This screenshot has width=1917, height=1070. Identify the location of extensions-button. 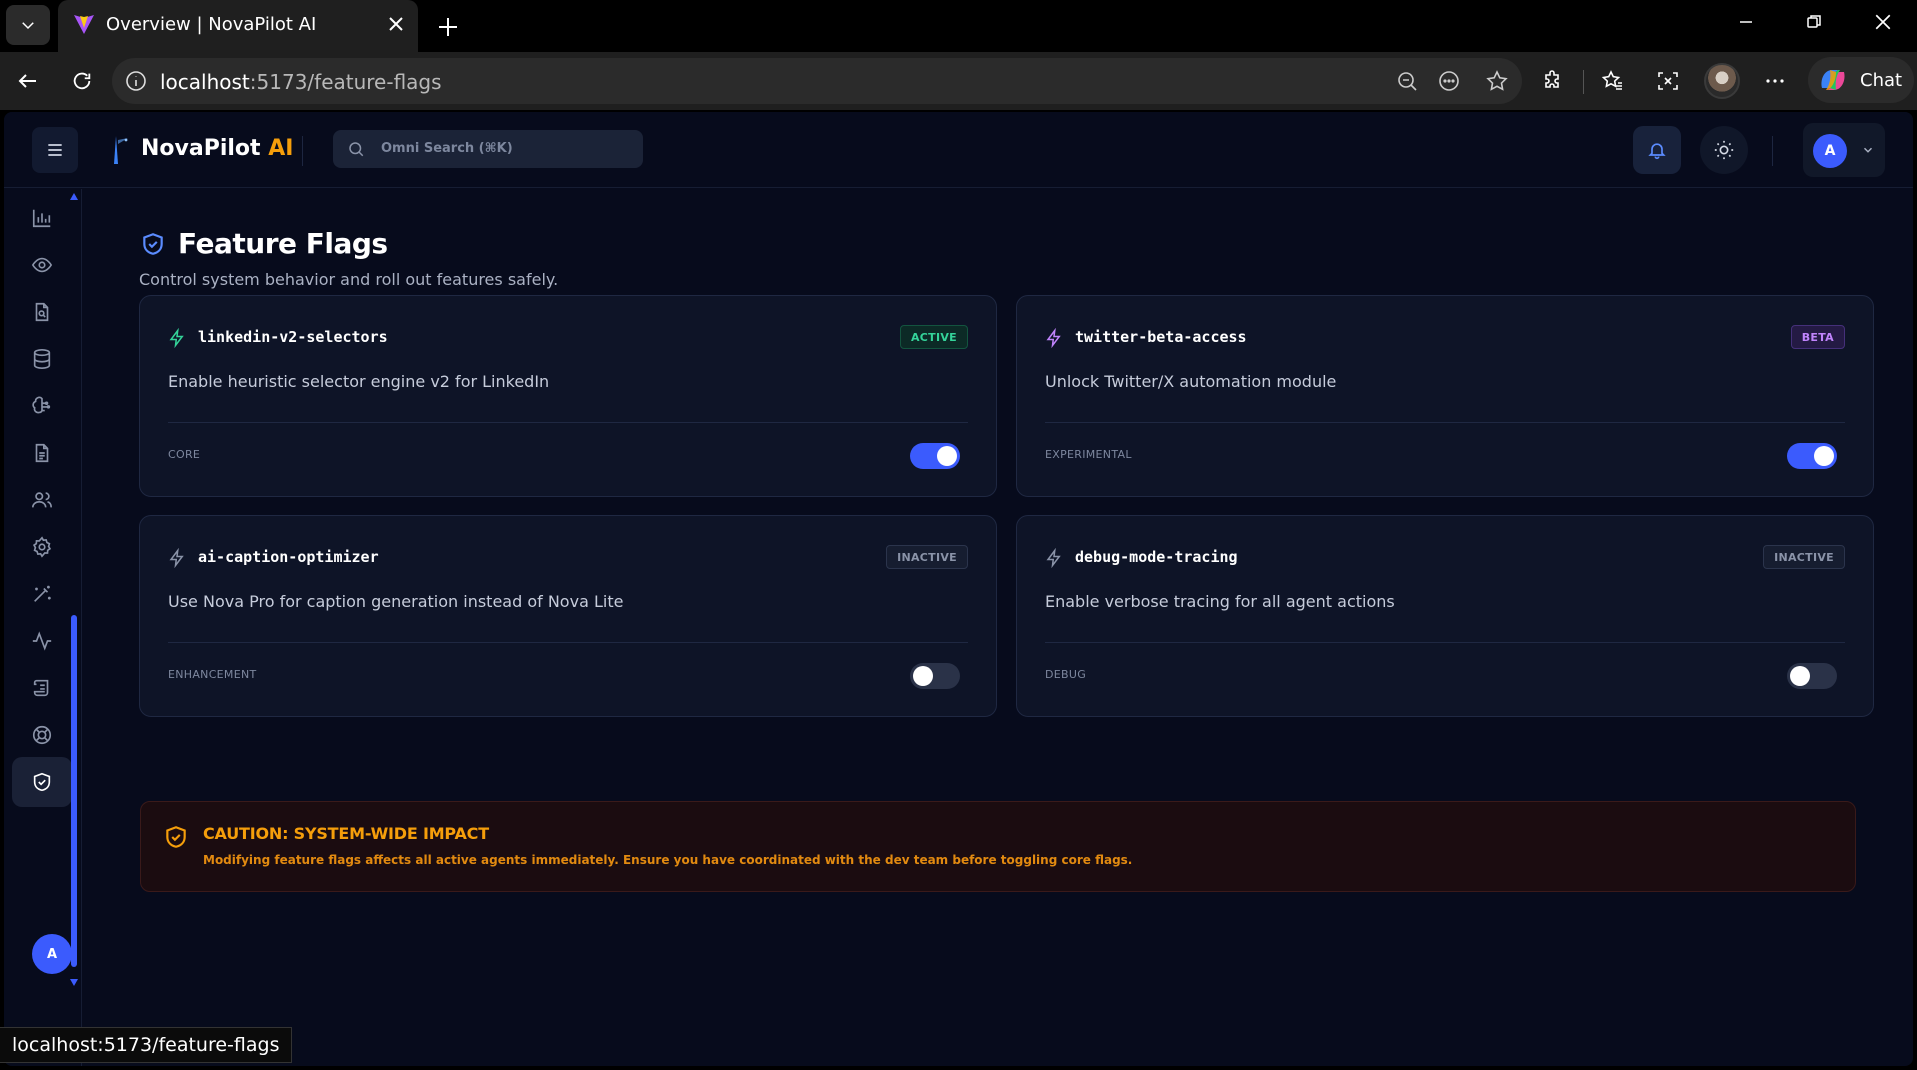
(1553, 81).